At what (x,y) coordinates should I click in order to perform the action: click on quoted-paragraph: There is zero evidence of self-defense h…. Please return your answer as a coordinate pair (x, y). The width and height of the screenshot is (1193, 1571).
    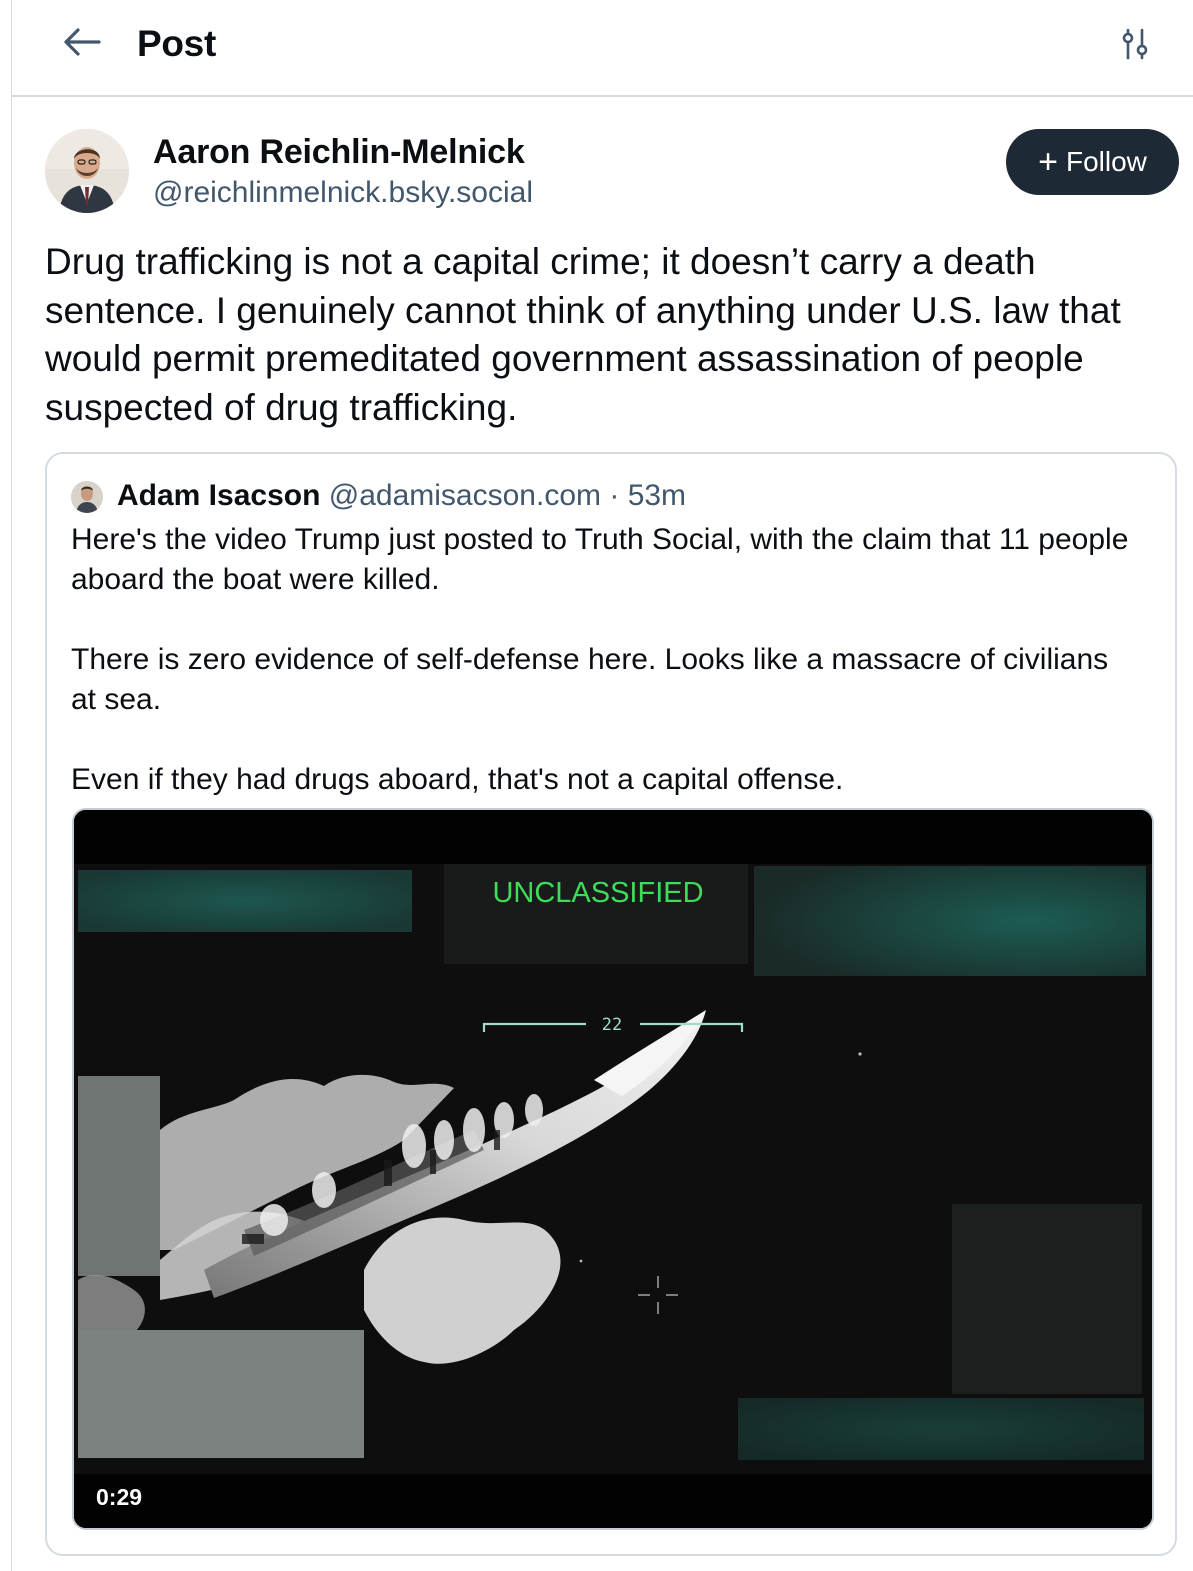
    Looking at the image, I should click on (590, 679).